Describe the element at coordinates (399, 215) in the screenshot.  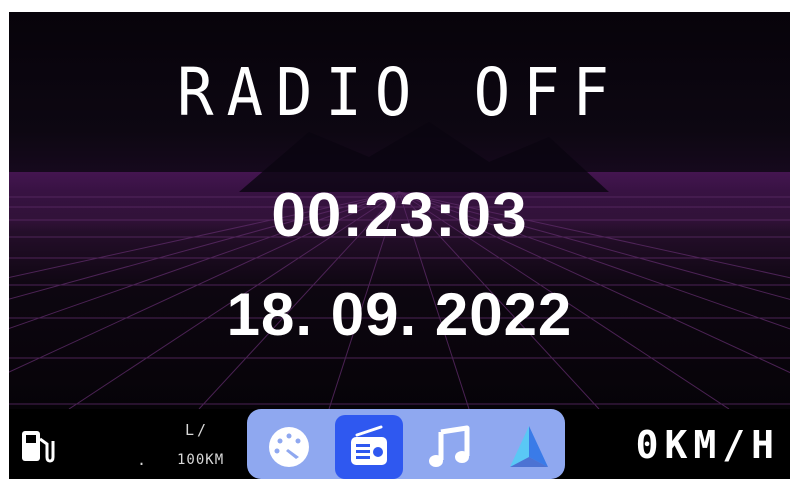
I see `clock-time: 00:23:03` at that location.